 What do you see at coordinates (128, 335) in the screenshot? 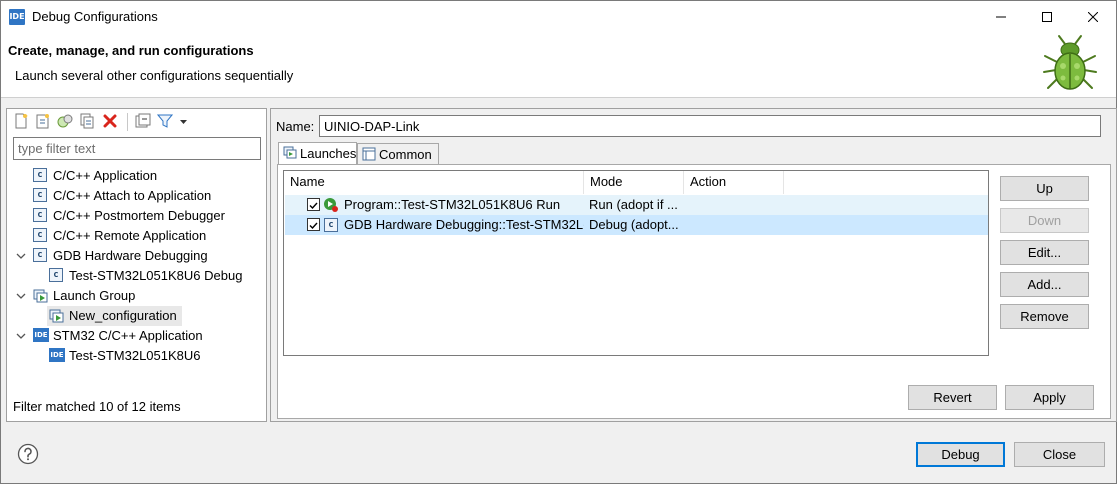
I see `tree-item-label: STM32 C/C++ Application` at bounding box center [128, 335].